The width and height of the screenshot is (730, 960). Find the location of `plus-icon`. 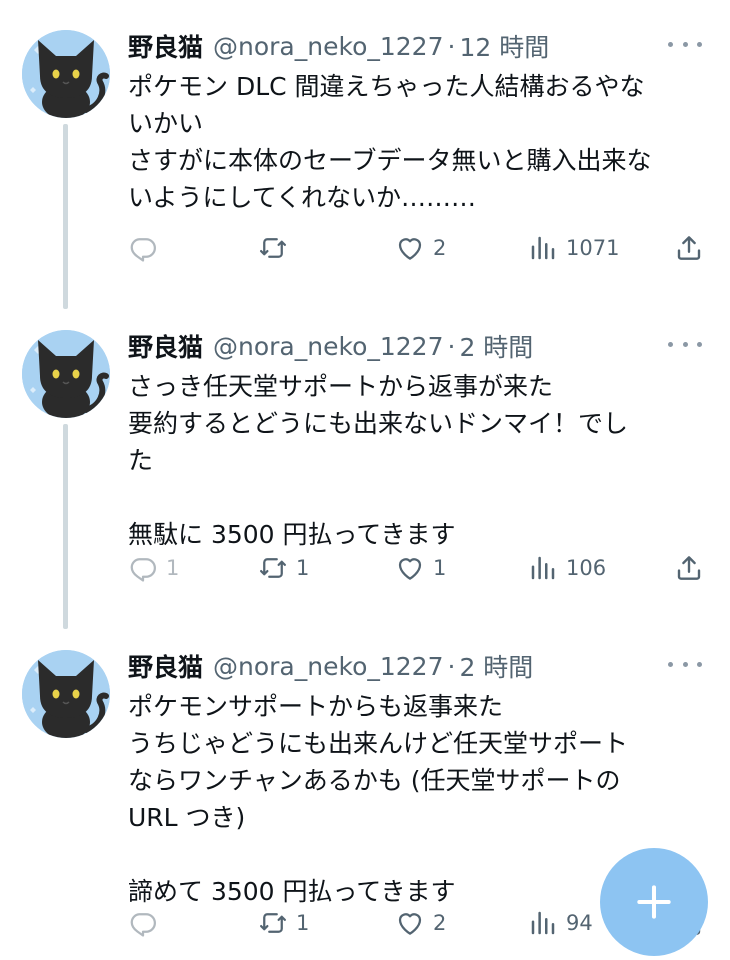

plus-icon is located at coordinates (654, 902).